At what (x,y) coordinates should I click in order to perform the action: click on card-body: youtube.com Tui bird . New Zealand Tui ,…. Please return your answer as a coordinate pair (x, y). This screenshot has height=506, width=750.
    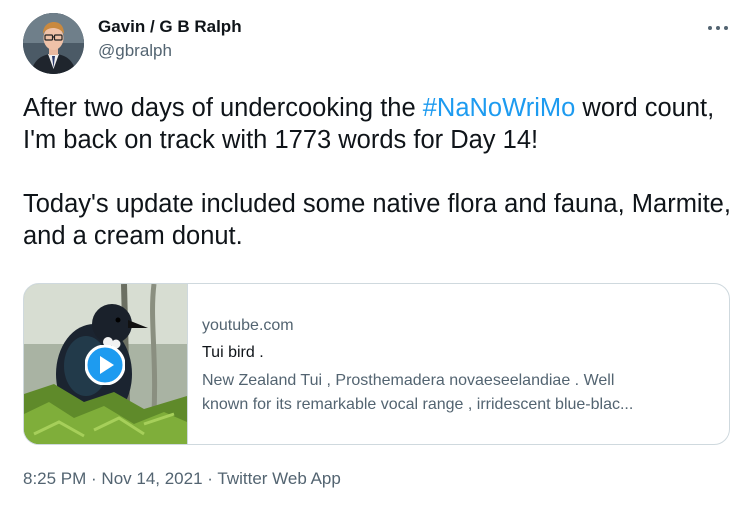
    Looking at the image, I should click on (458, 366).